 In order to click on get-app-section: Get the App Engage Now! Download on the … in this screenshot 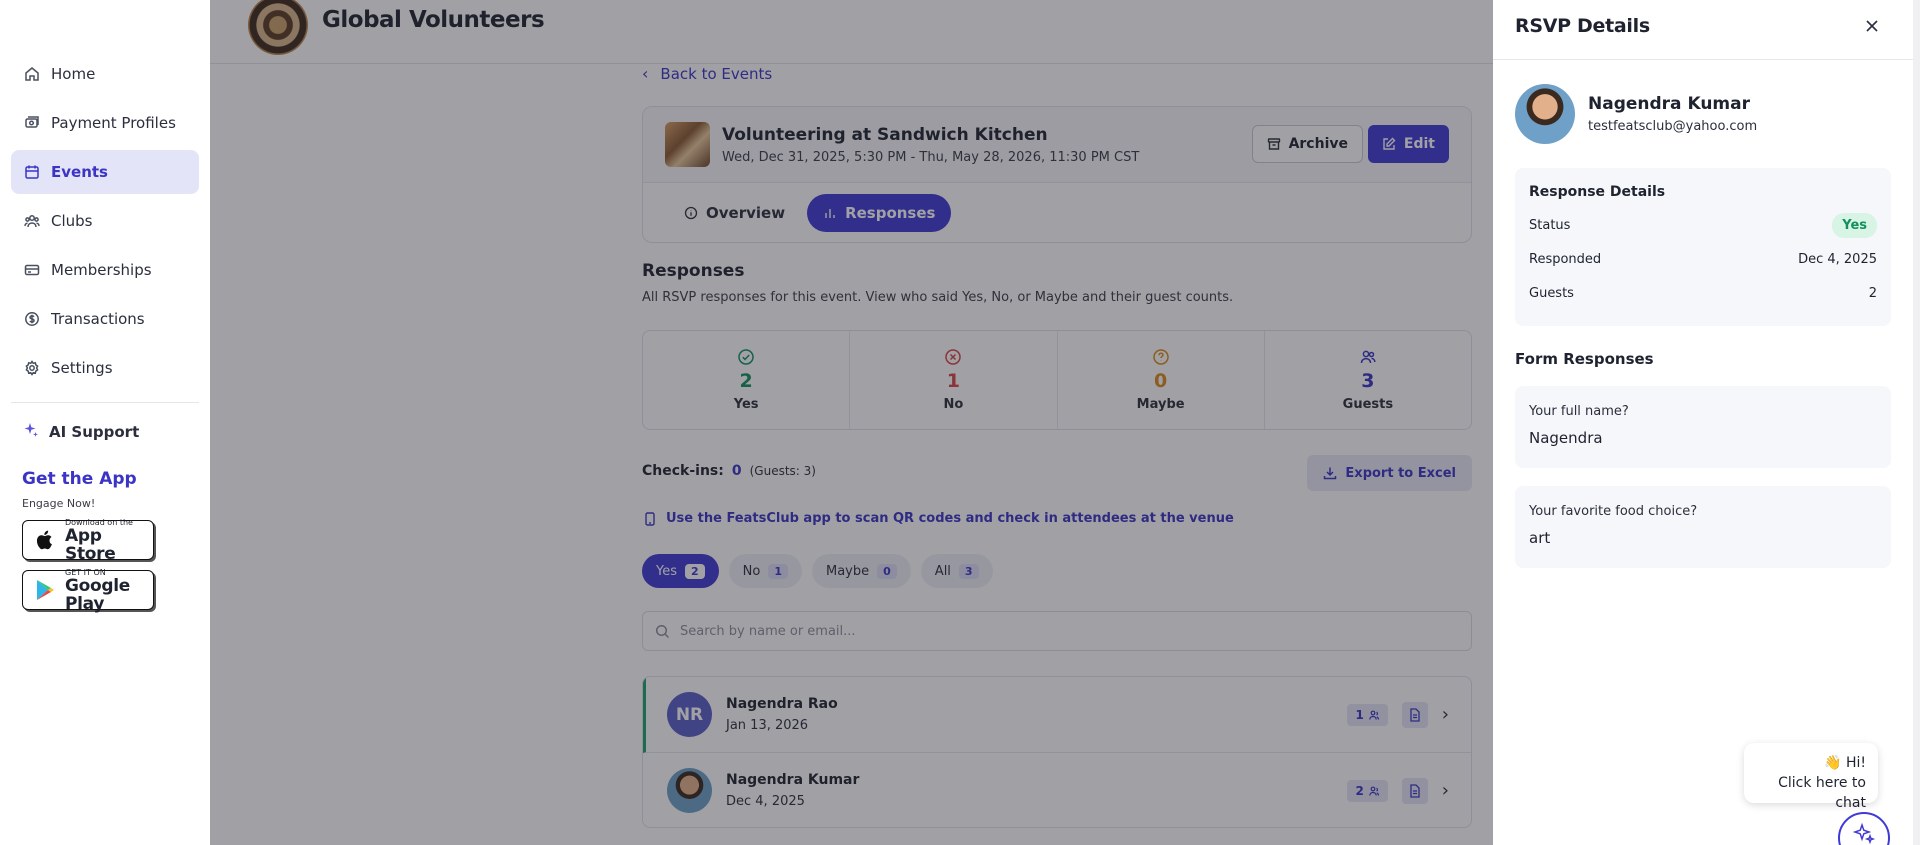, I will do `click(105, 541)`.